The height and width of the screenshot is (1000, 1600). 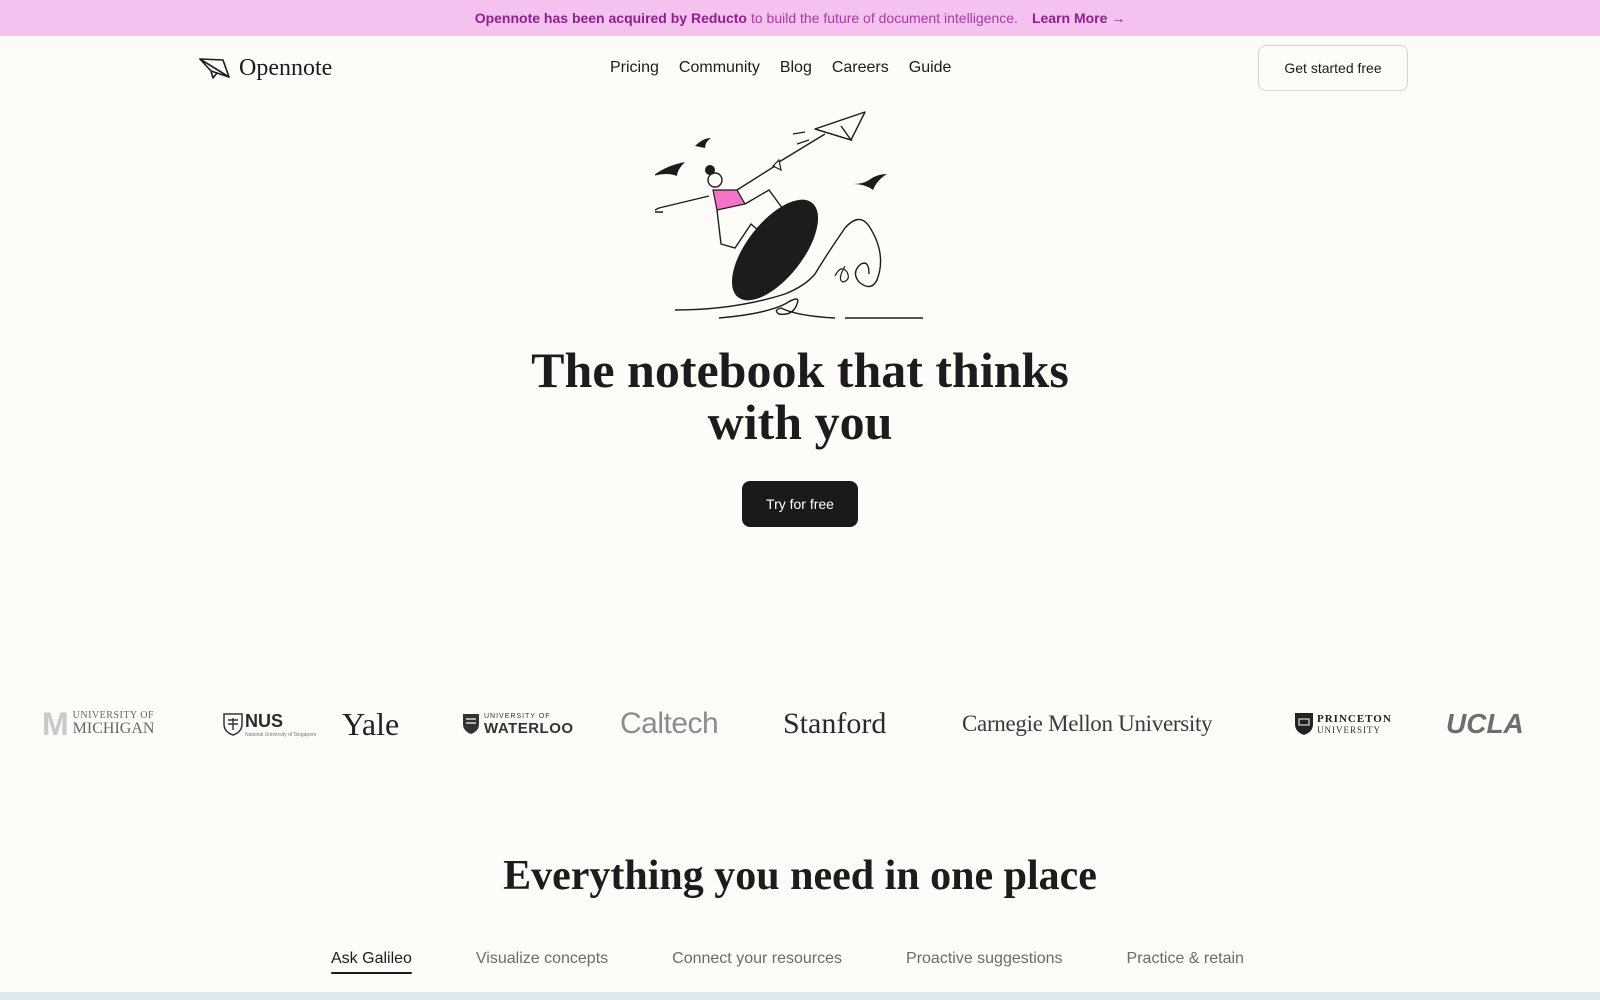 I want to click on hero-title: The notebook that thinks with you, so click(x=800, y=396).